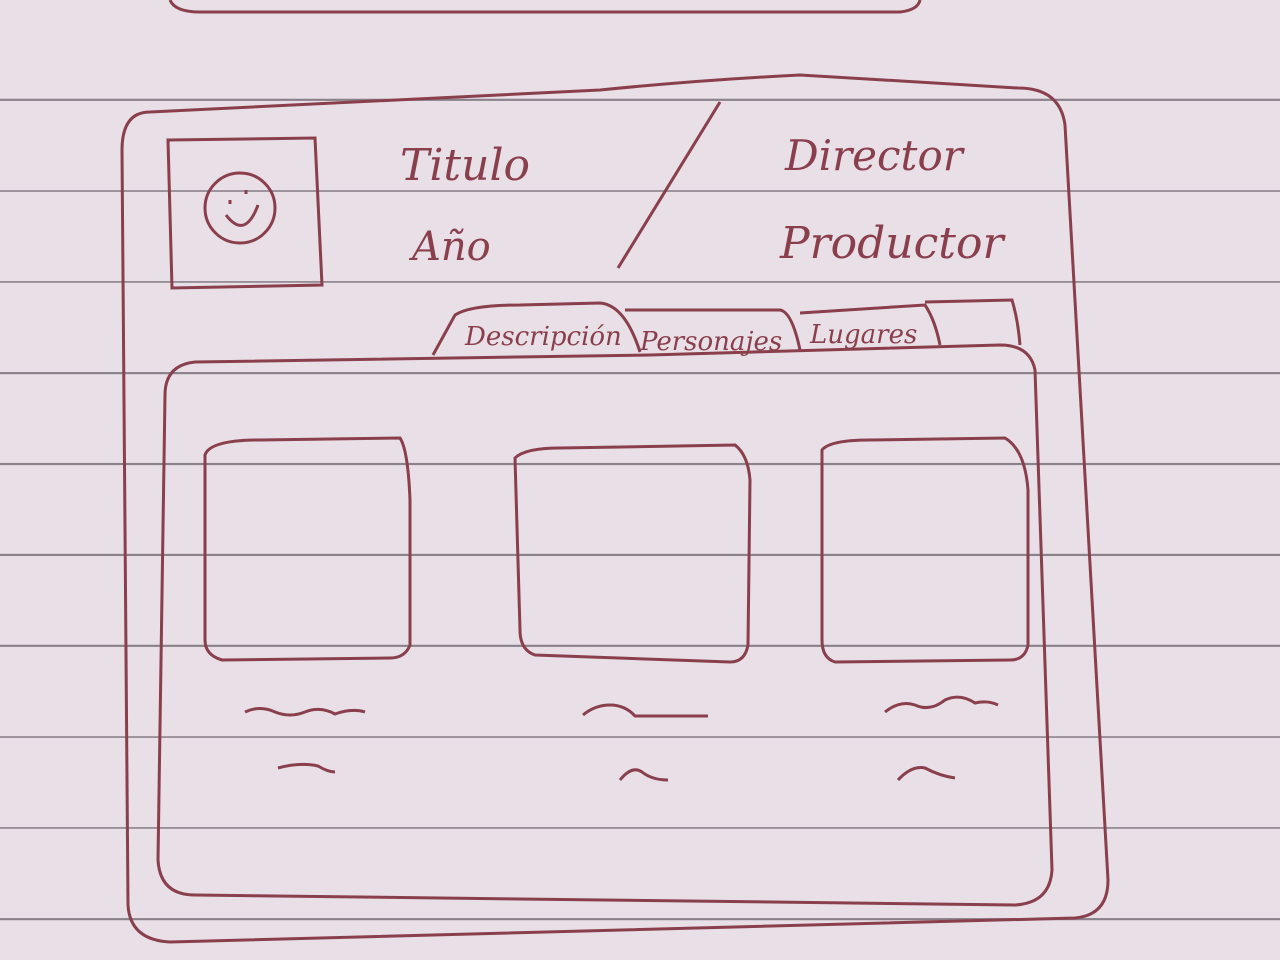  What do you see at coordinates (465, 165) in the screenshot?
I see `title-label: Titulo` at bounding box center [465, 165].